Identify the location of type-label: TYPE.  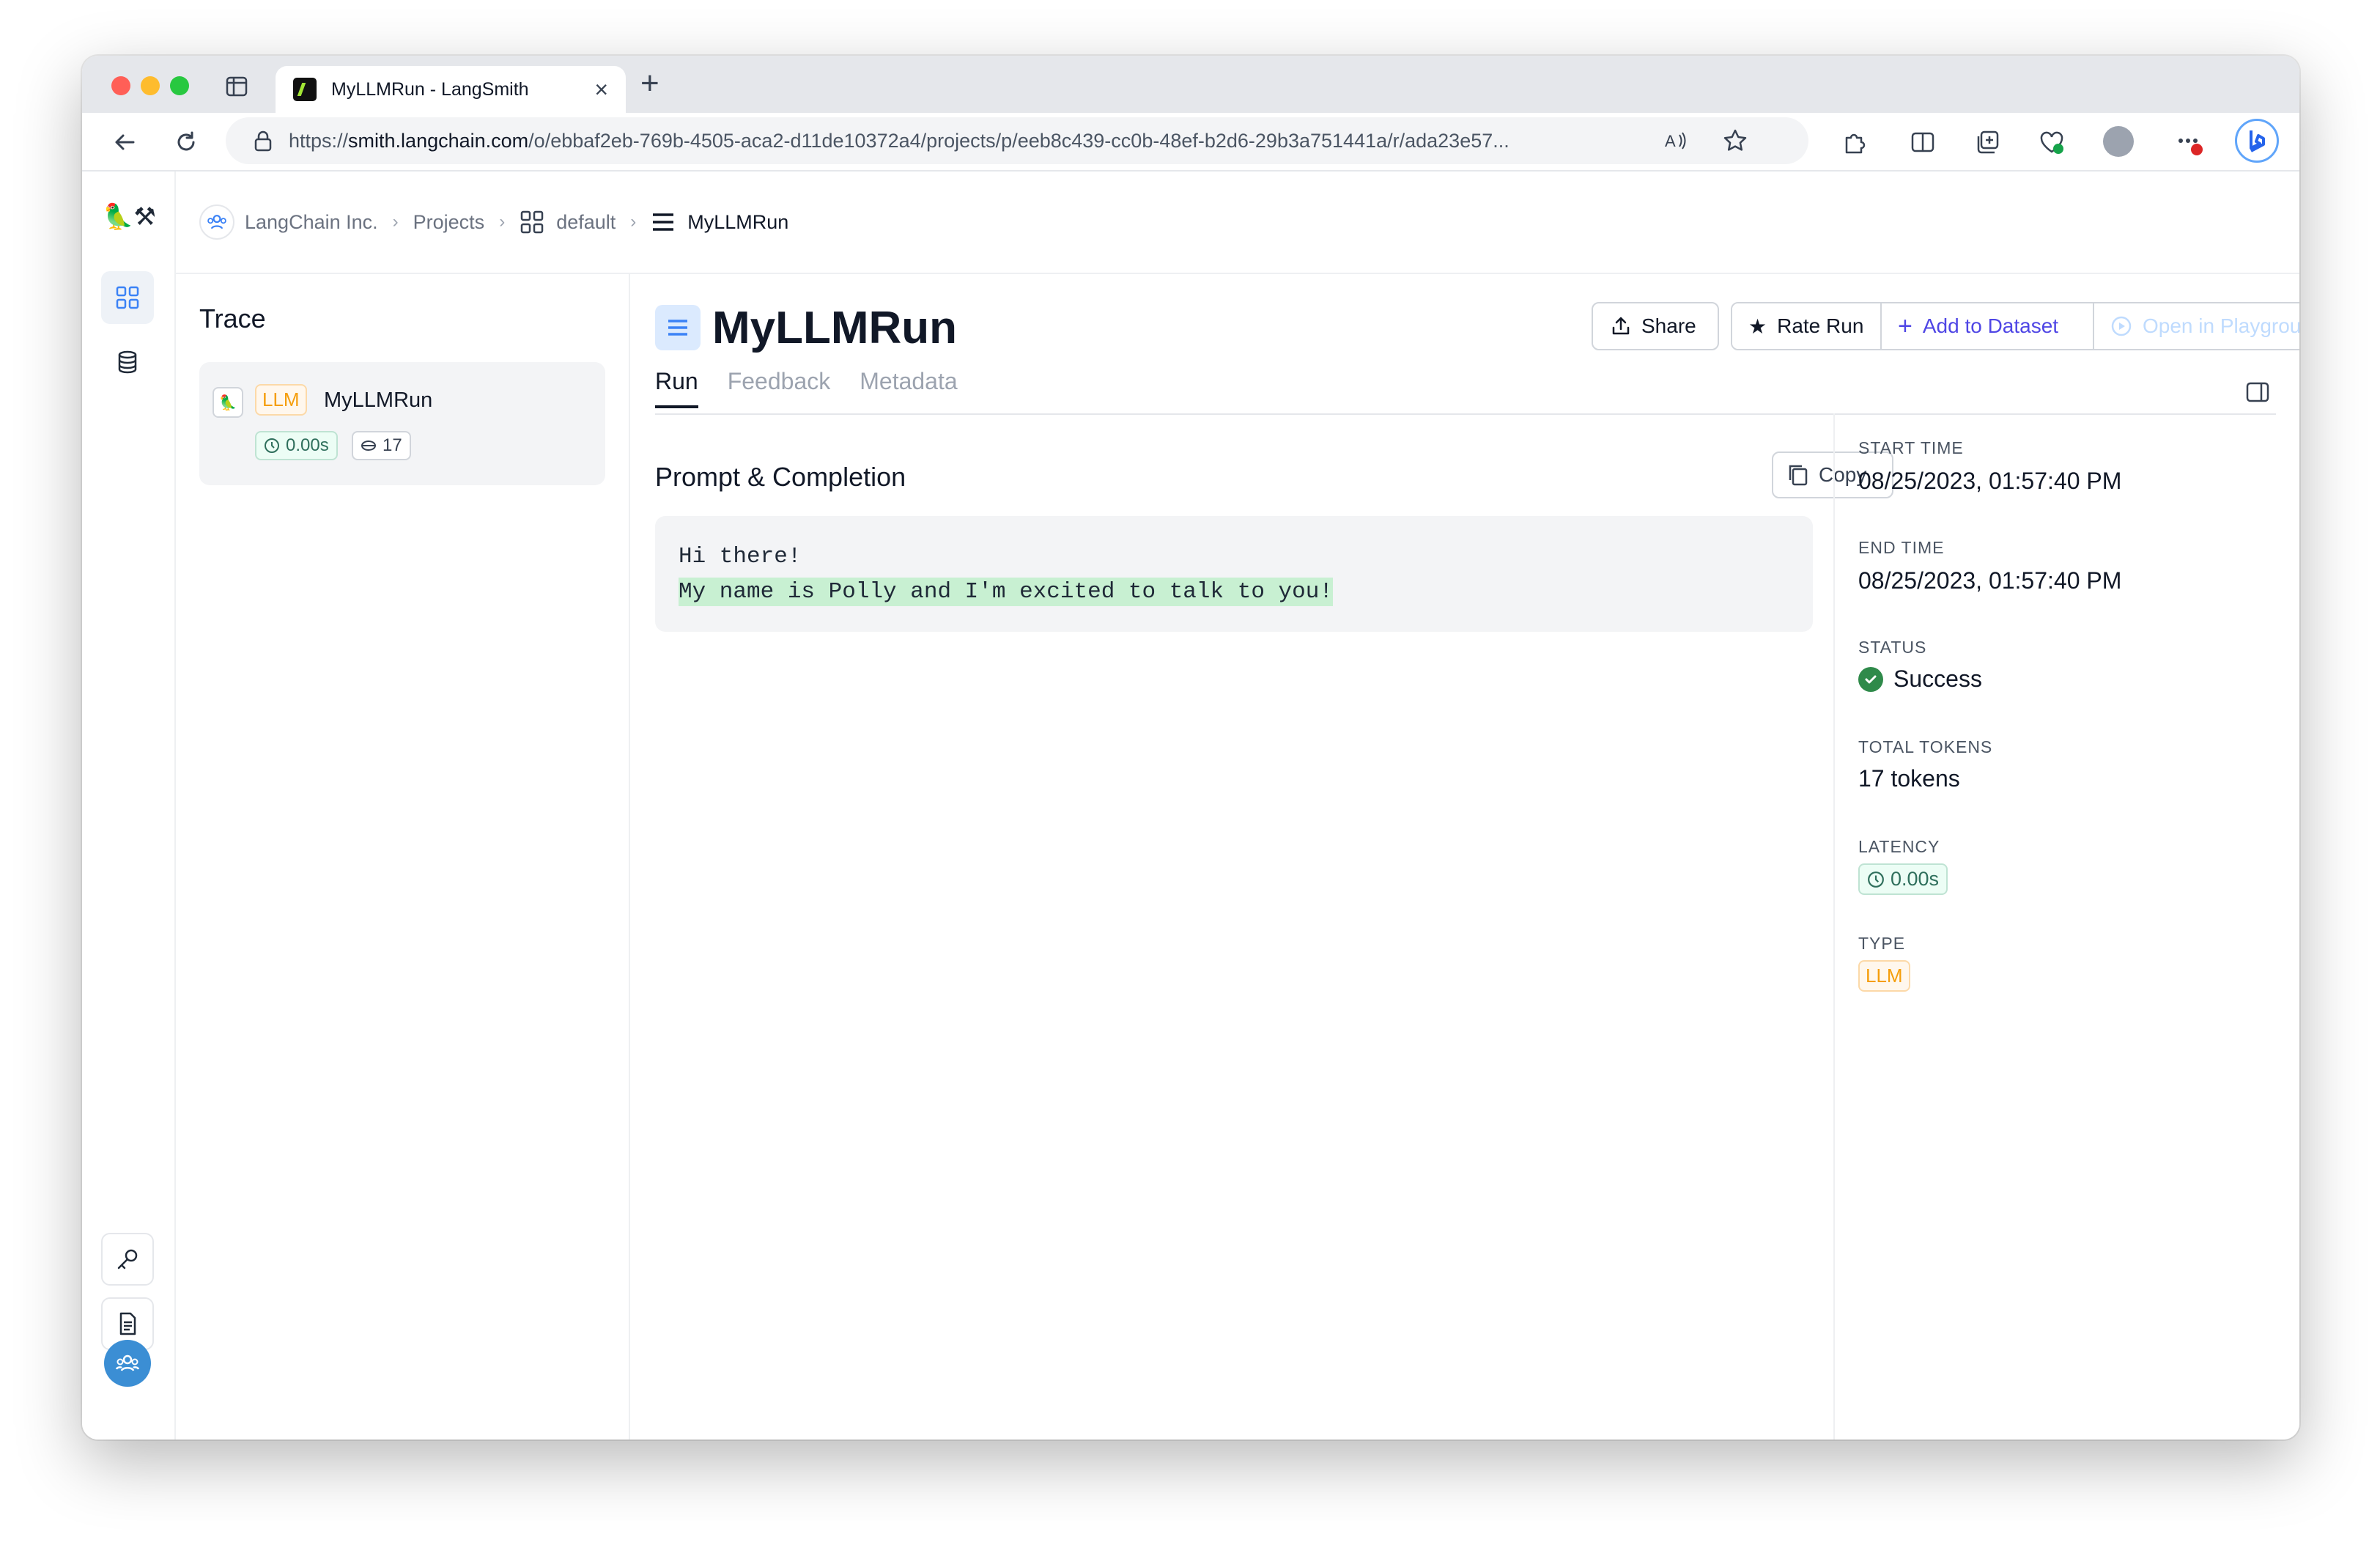
(1882, 943).